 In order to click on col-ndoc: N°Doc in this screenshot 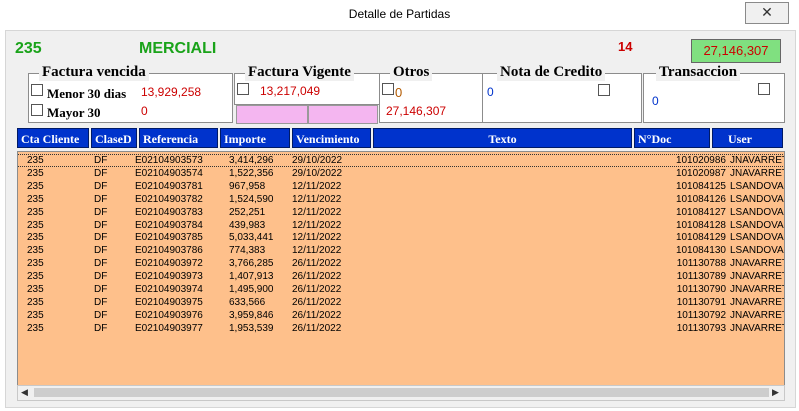, I will do `click(672, 138)`.